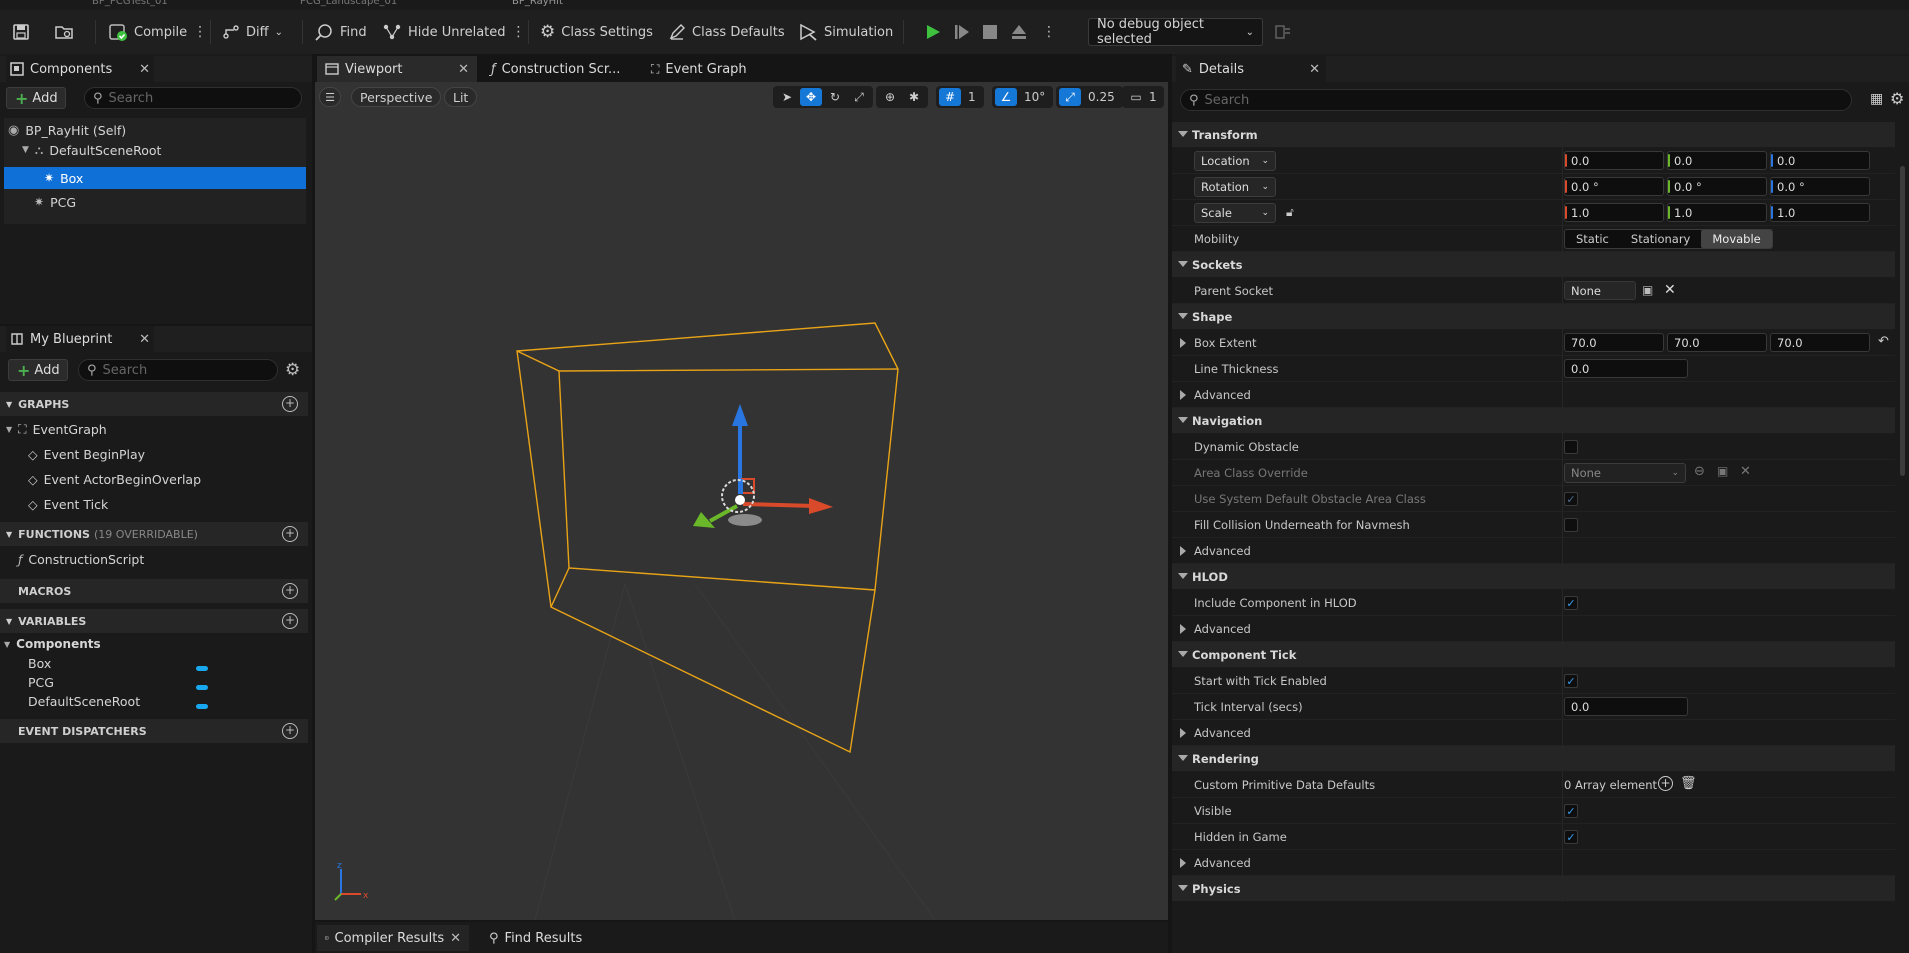 This screenshot has width=1909, height=953. Describe the element at coordinates (1626, 368) in the screenshot. I see `line-thickness-input: 0.0` at that location.